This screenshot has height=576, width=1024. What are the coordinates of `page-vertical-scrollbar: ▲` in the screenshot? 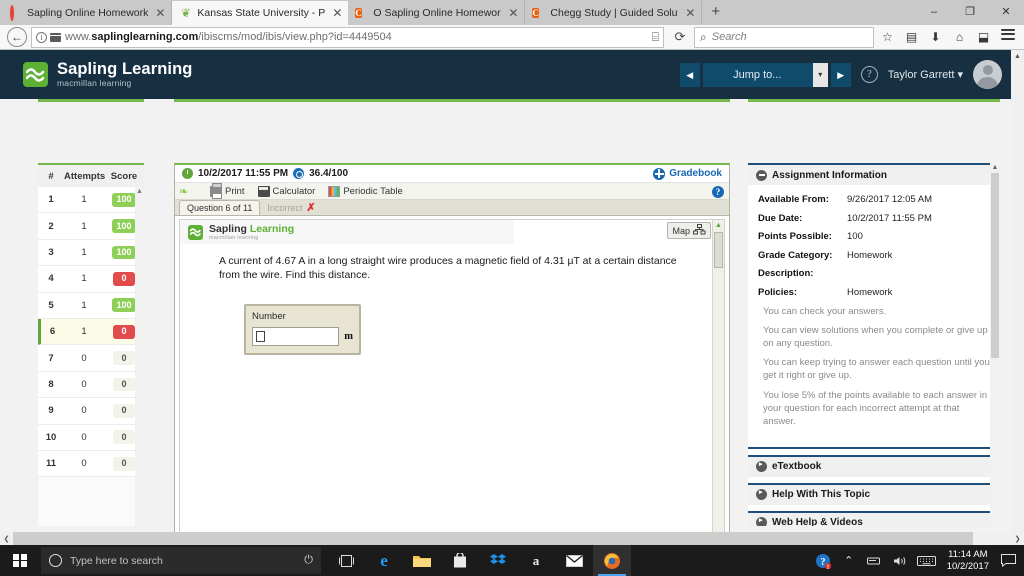 It's located at (1017, 297).